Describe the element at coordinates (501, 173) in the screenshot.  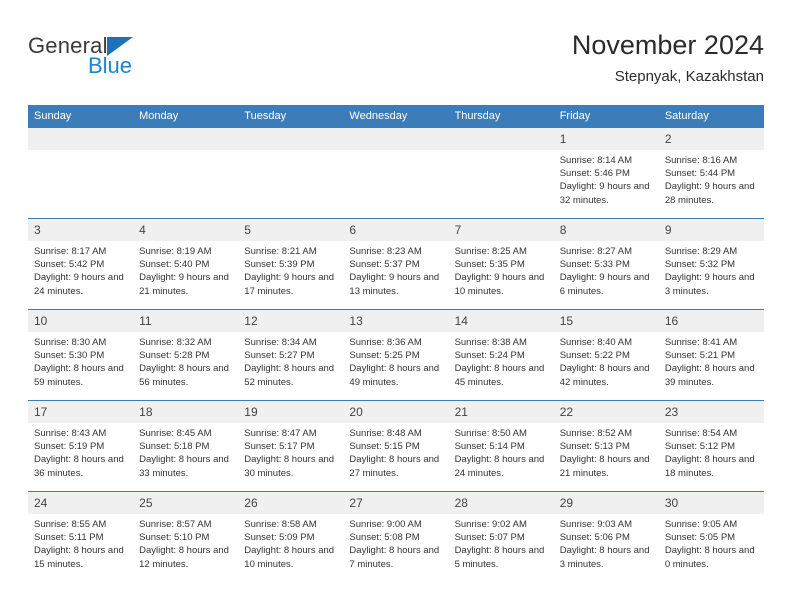
I see `calendar-day-cell-empty` at that location.